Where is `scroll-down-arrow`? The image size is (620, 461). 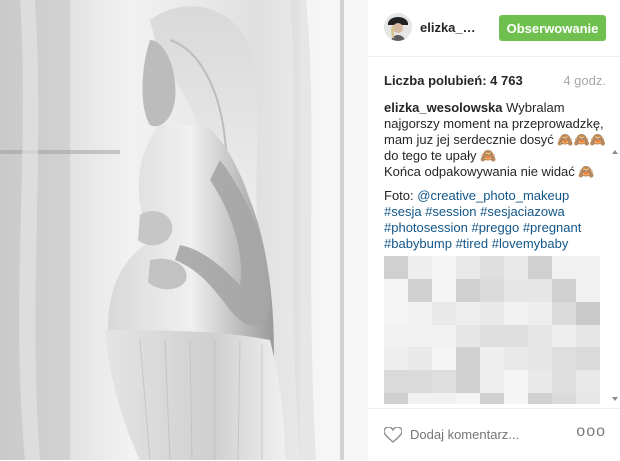
scroll-down-arrow is located at coordinates (615, 395).